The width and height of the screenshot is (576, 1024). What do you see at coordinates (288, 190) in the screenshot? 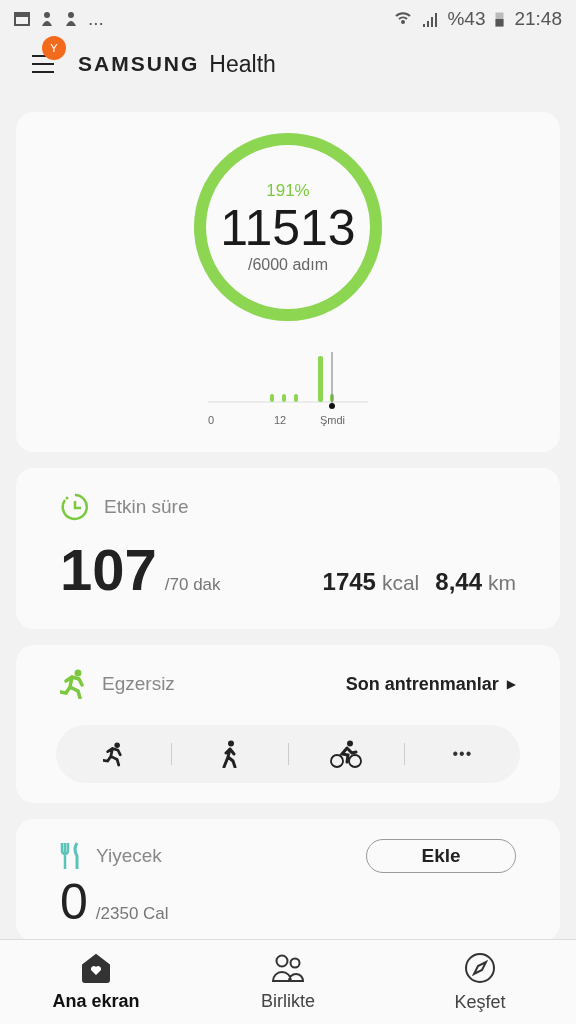
I see `goal-percent: 191%` at bounding box center [288, 190].